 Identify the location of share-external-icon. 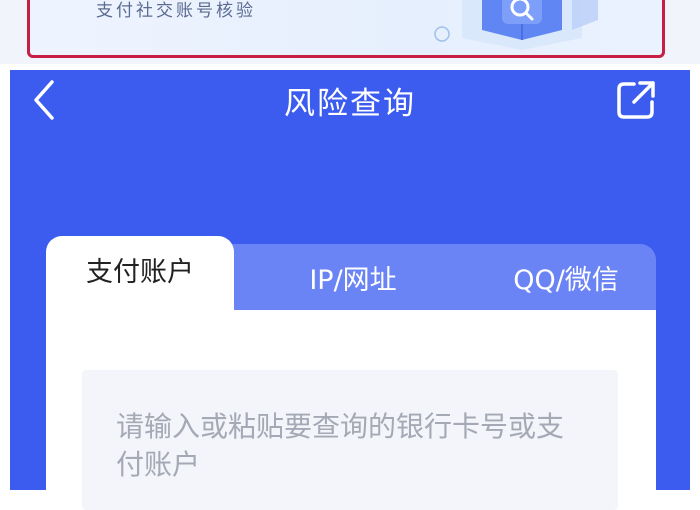
(636, 100).